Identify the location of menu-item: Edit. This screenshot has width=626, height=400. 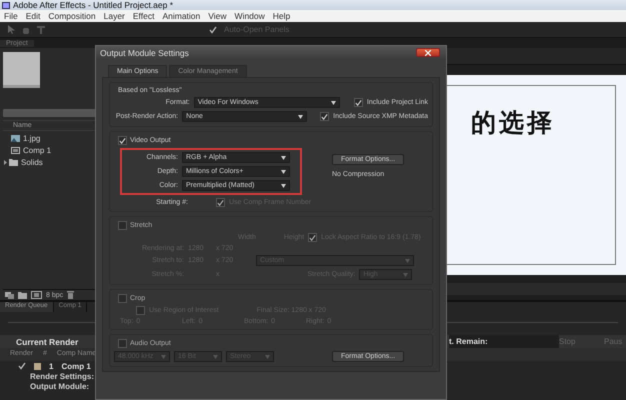
(33, 16).